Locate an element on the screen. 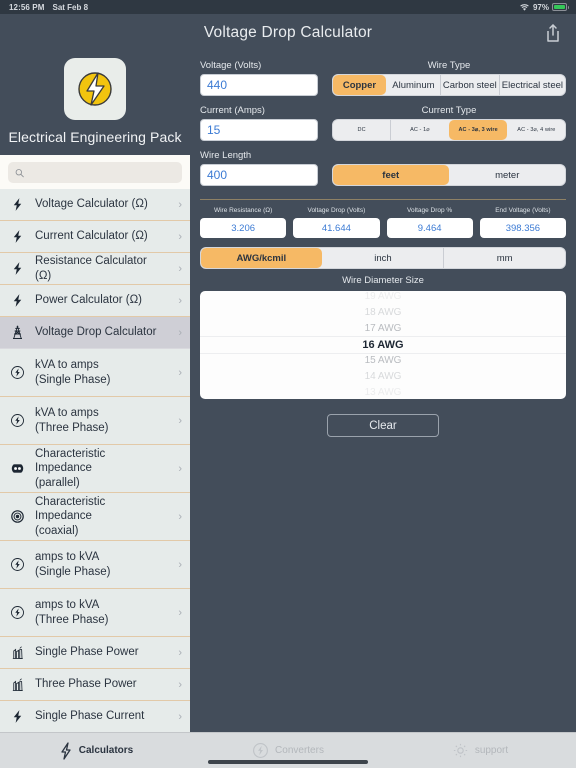  current-type-option-3: AC - 3⌀, 4 wire is located at coordinates (536, 130).